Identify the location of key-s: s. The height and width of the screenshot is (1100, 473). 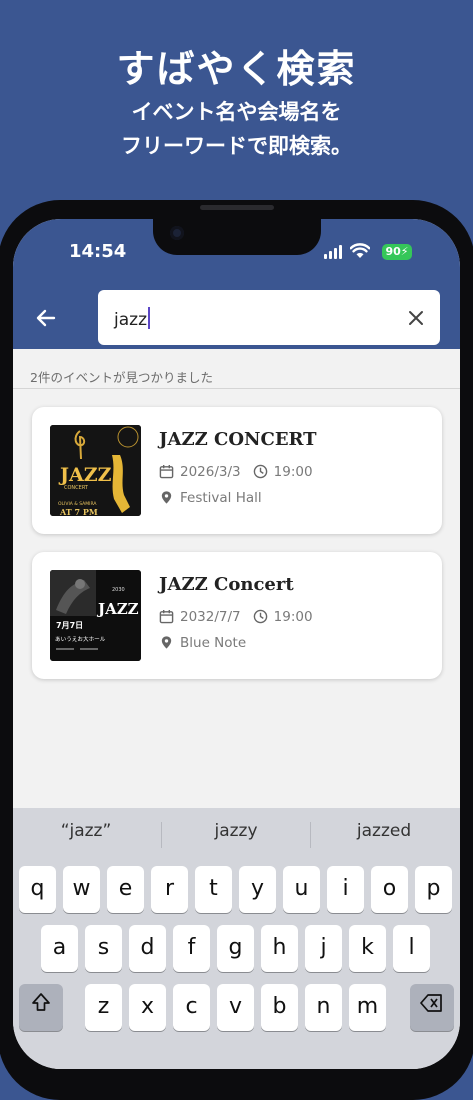
(103, 948).